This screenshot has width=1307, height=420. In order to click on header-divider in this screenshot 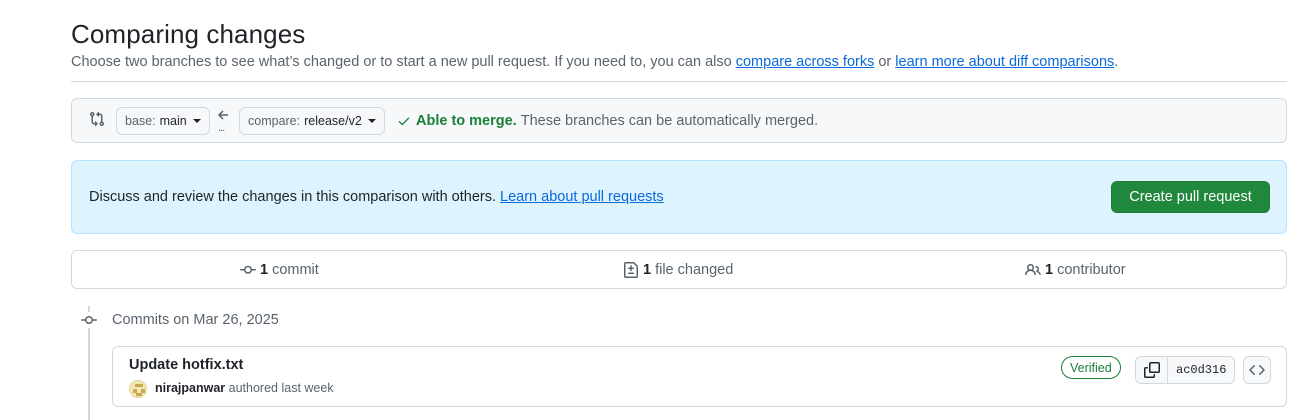, I will do `click(679, 81)`.